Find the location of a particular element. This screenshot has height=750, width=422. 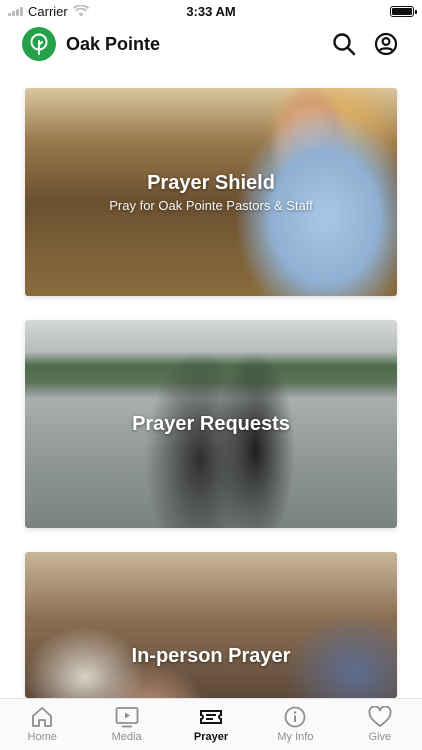

card-title: In-person Prayer is located at coordinates (211, 656).